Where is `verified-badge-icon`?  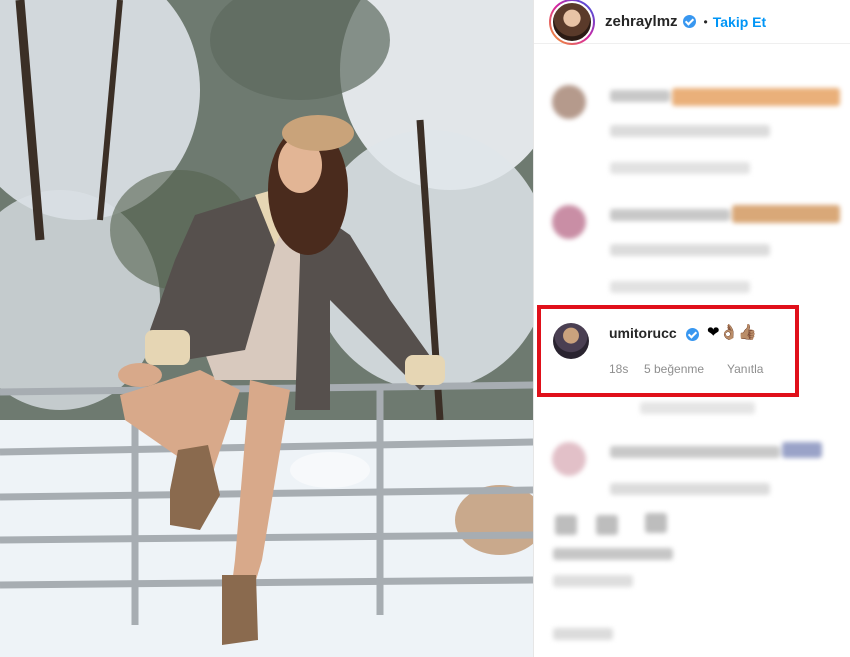
verified-badge-icon is located at coordinates (689, 21).